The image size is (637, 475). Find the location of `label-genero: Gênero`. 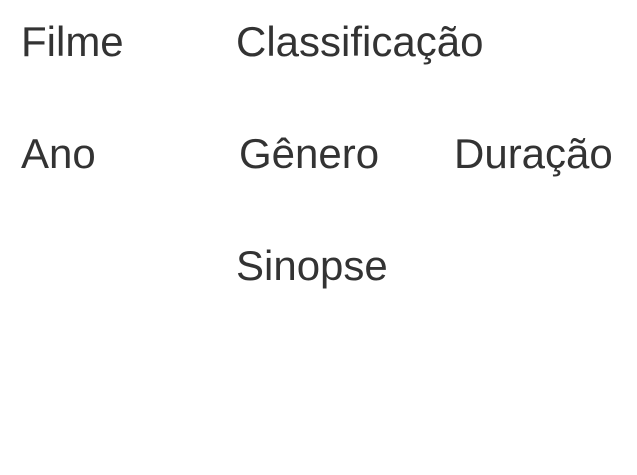

label-genero: Gênero is located at coordinates (309, 153).